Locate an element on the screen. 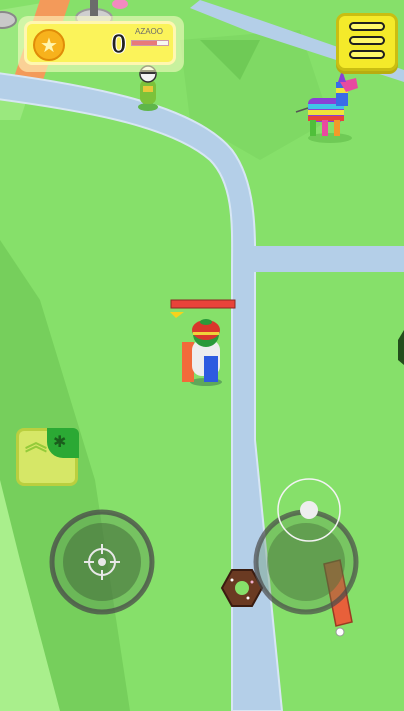 This screenshot has width=404, height=711. boost-button: ︽ ✱ is located at coordinates (47, 457).